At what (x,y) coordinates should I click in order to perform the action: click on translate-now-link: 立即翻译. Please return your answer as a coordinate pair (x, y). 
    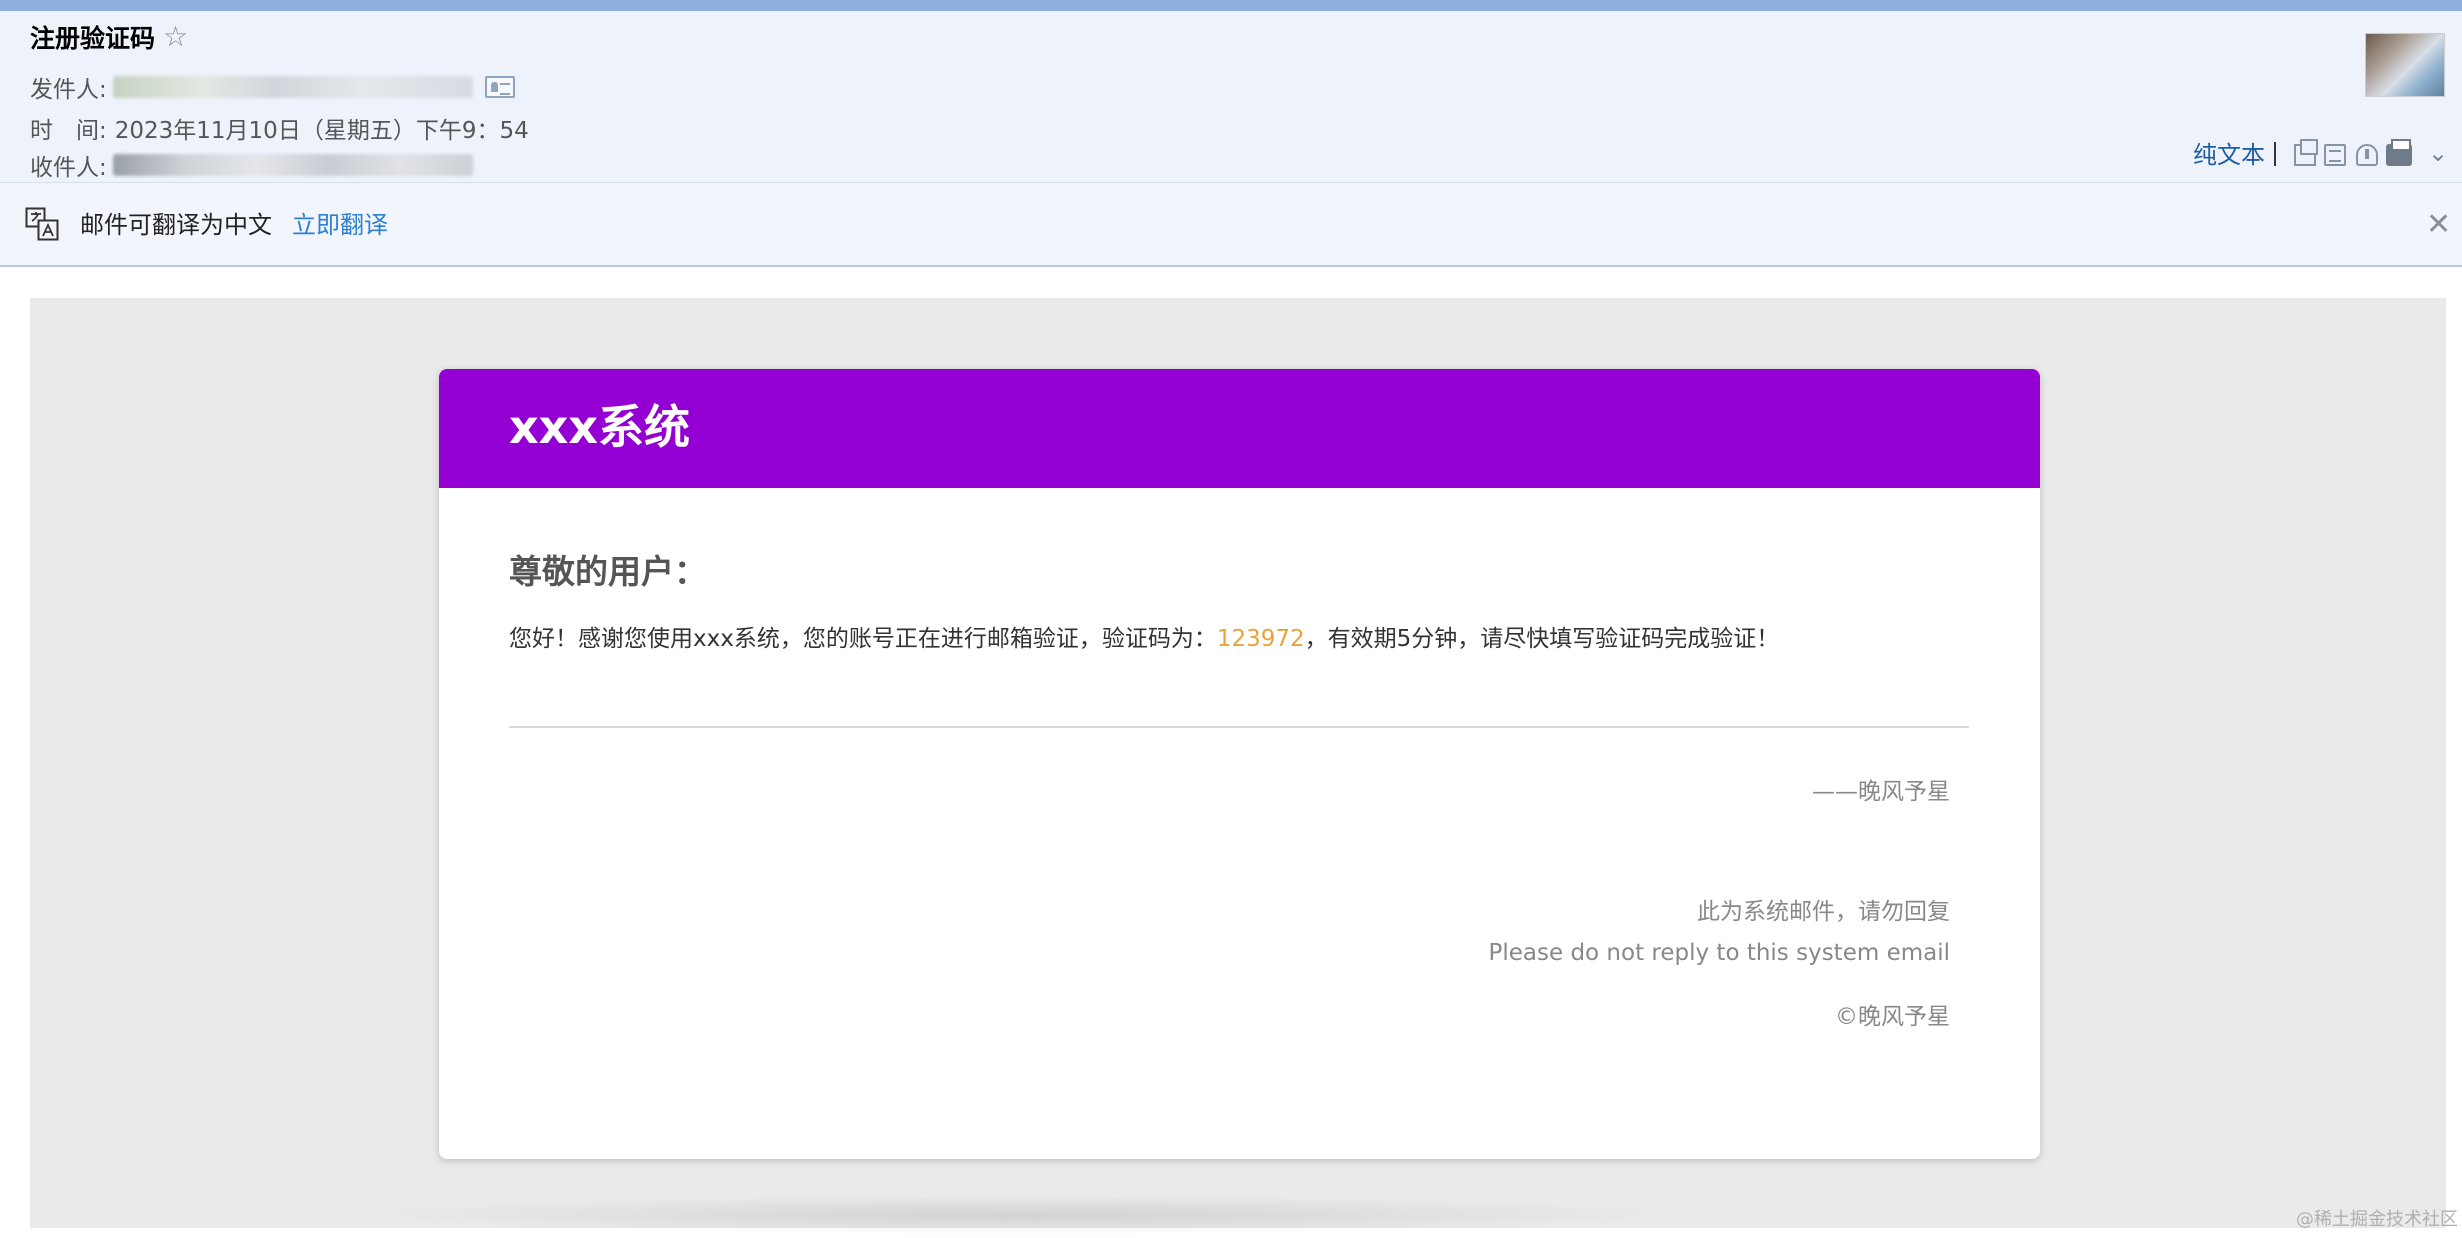
    Looking at the image, I should click on (340, 225).